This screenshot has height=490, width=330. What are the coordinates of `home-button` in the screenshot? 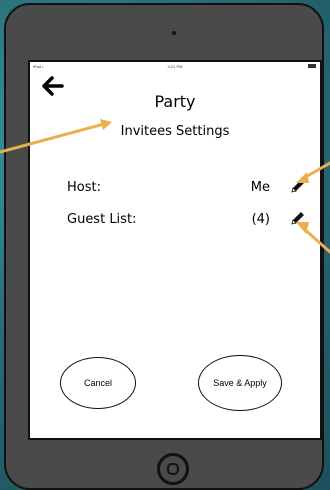 It's located at (173, 469).